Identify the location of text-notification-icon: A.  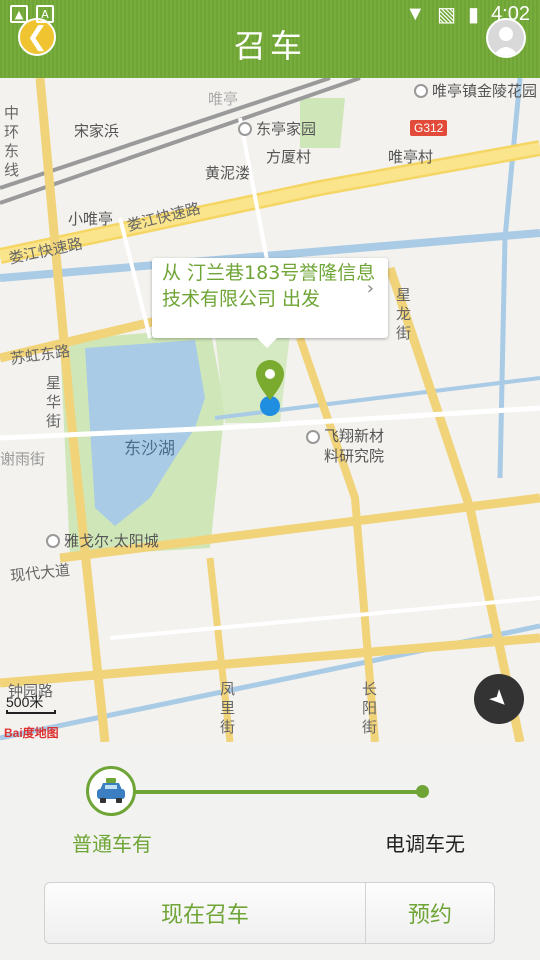
(45, 14).